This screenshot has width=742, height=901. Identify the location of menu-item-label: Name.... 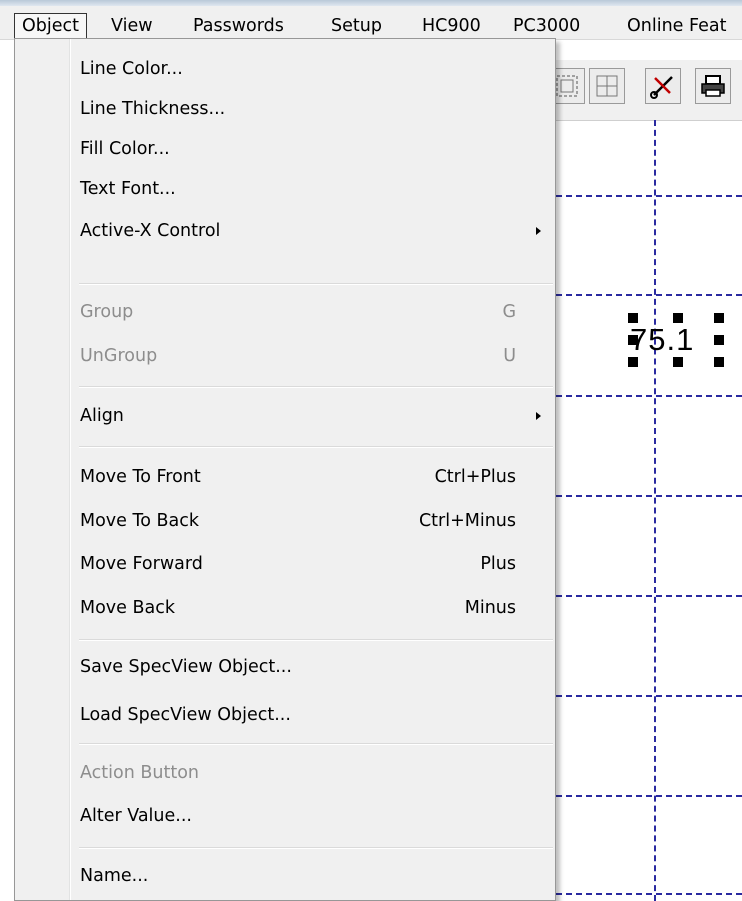
(114, 876).